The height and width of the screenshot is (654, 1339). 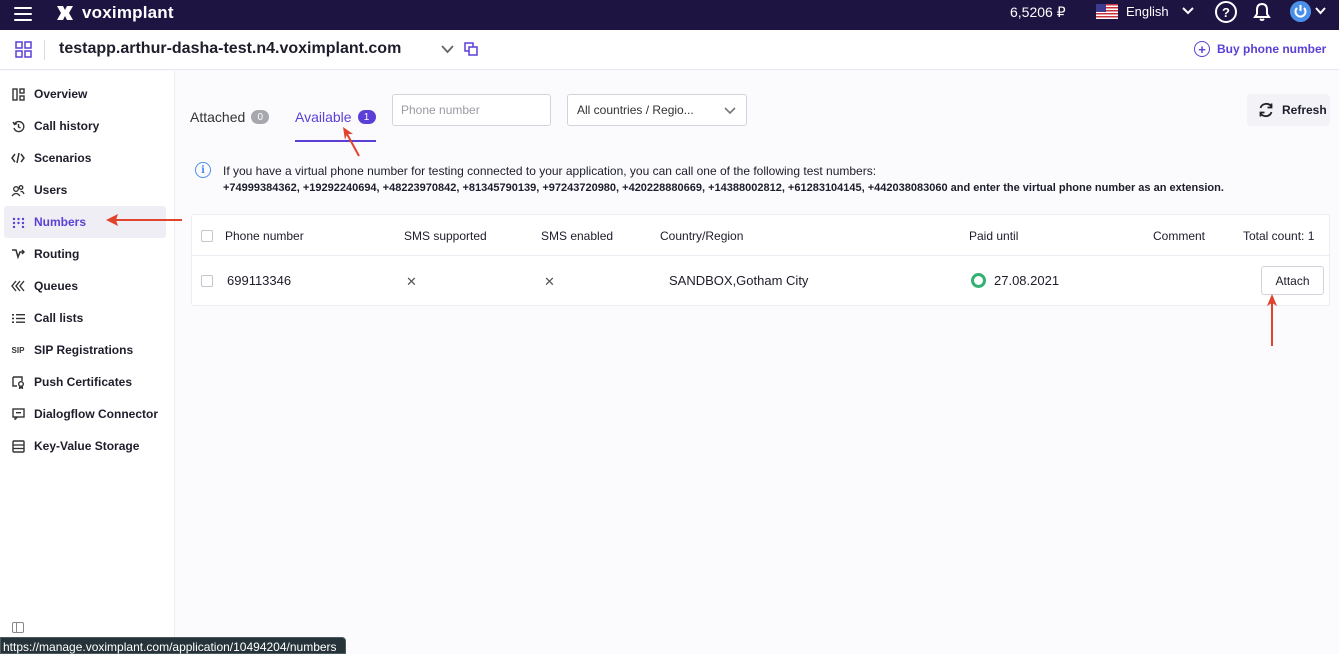 I want to click on bell-icon, so click(x=1262, y=12).